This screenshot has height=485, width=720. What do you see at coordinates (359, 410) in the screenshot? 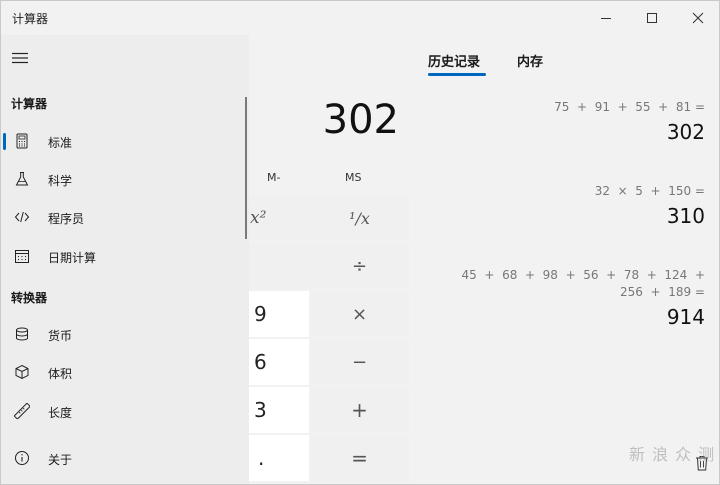
I see `plus-button: +` at bounding box center [359, 410].